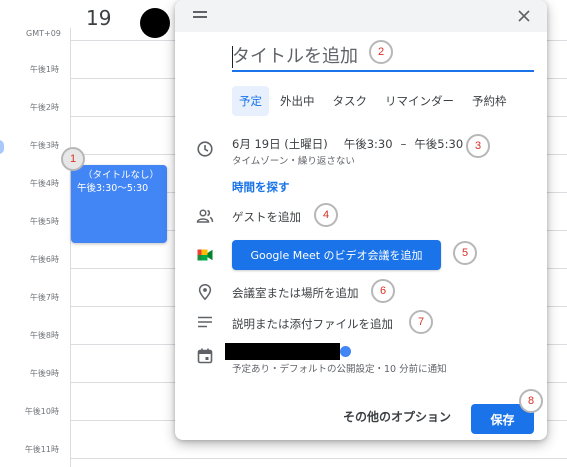 The image size is (567, 467). What do you see at coordinates (2, 147) in the screenshot?
I see `side-indicator` at bounding box center [2, 147].